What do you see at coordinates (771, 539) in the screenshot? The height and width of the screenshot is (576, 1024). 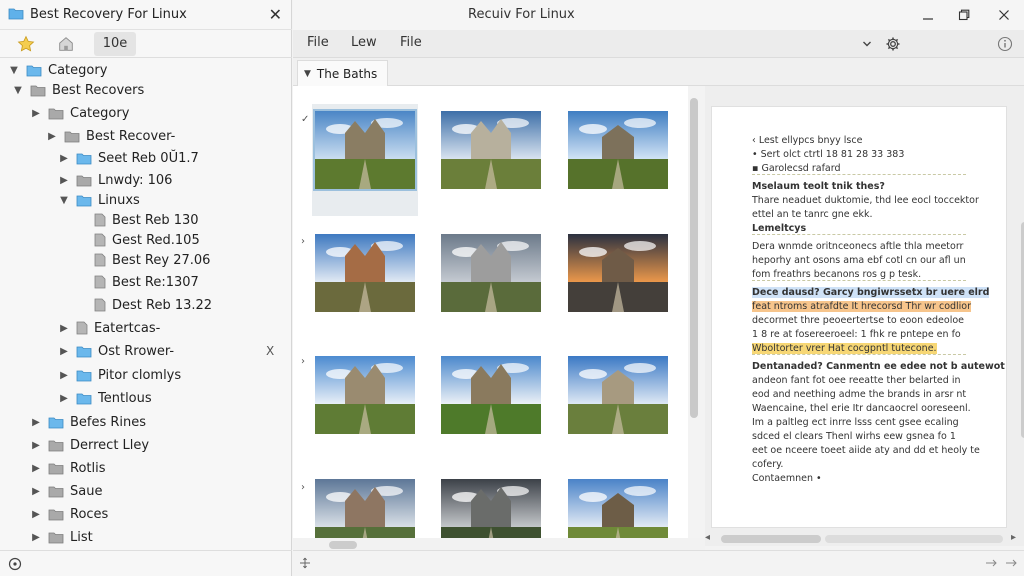 I see `document-hscroll-thumb` at bounding box center [771, 539].